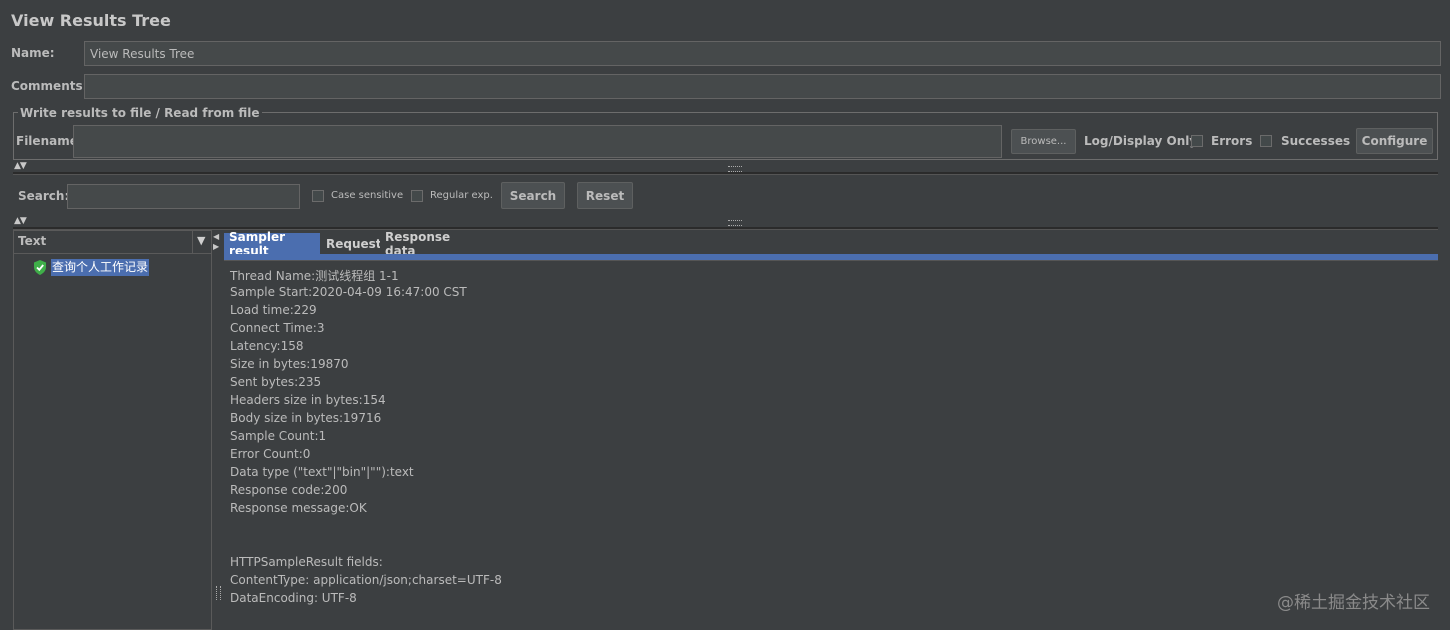 This screenshot has height=630, width=1450. What do you see at coordinates (267, 346) in the screenshot?
I see `result-line: Latency:158` at bounding box center [267, 346].